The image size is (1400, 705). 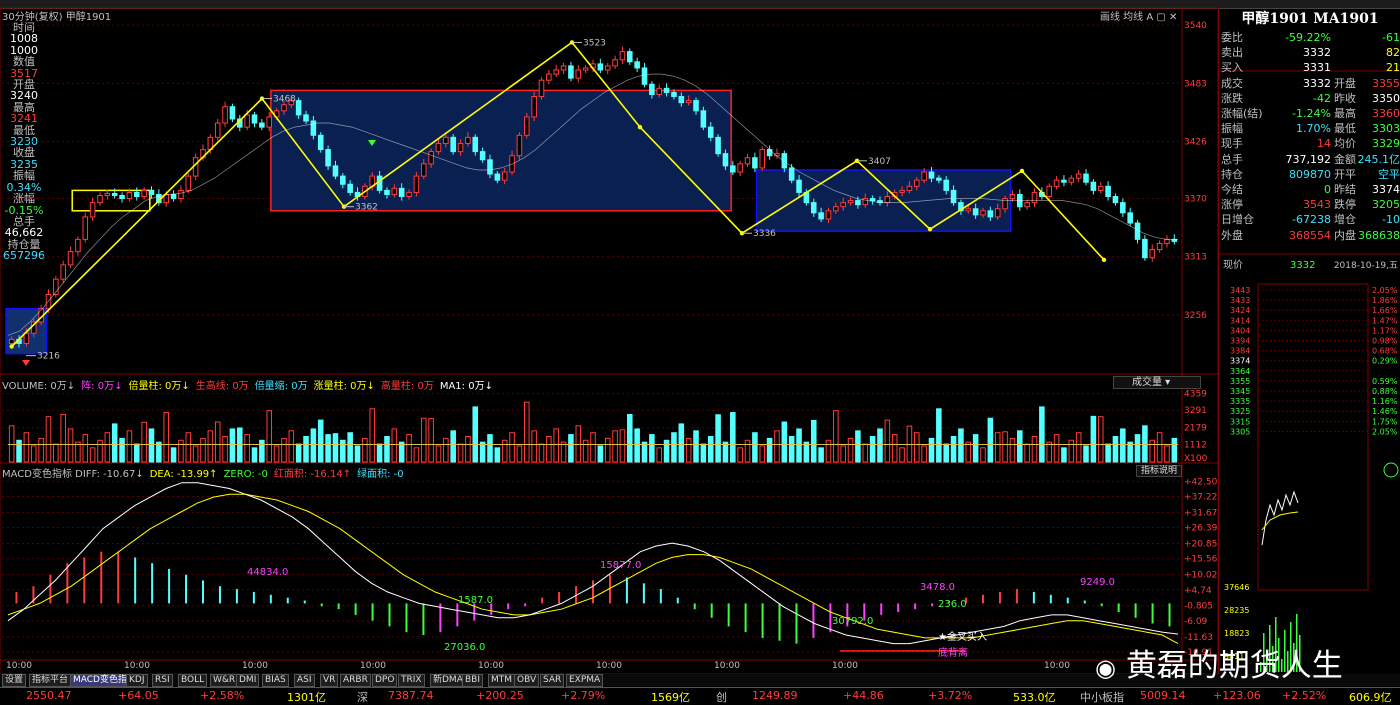 I want to click on weibo-icon: ◉, so click(x=1105, y=668).